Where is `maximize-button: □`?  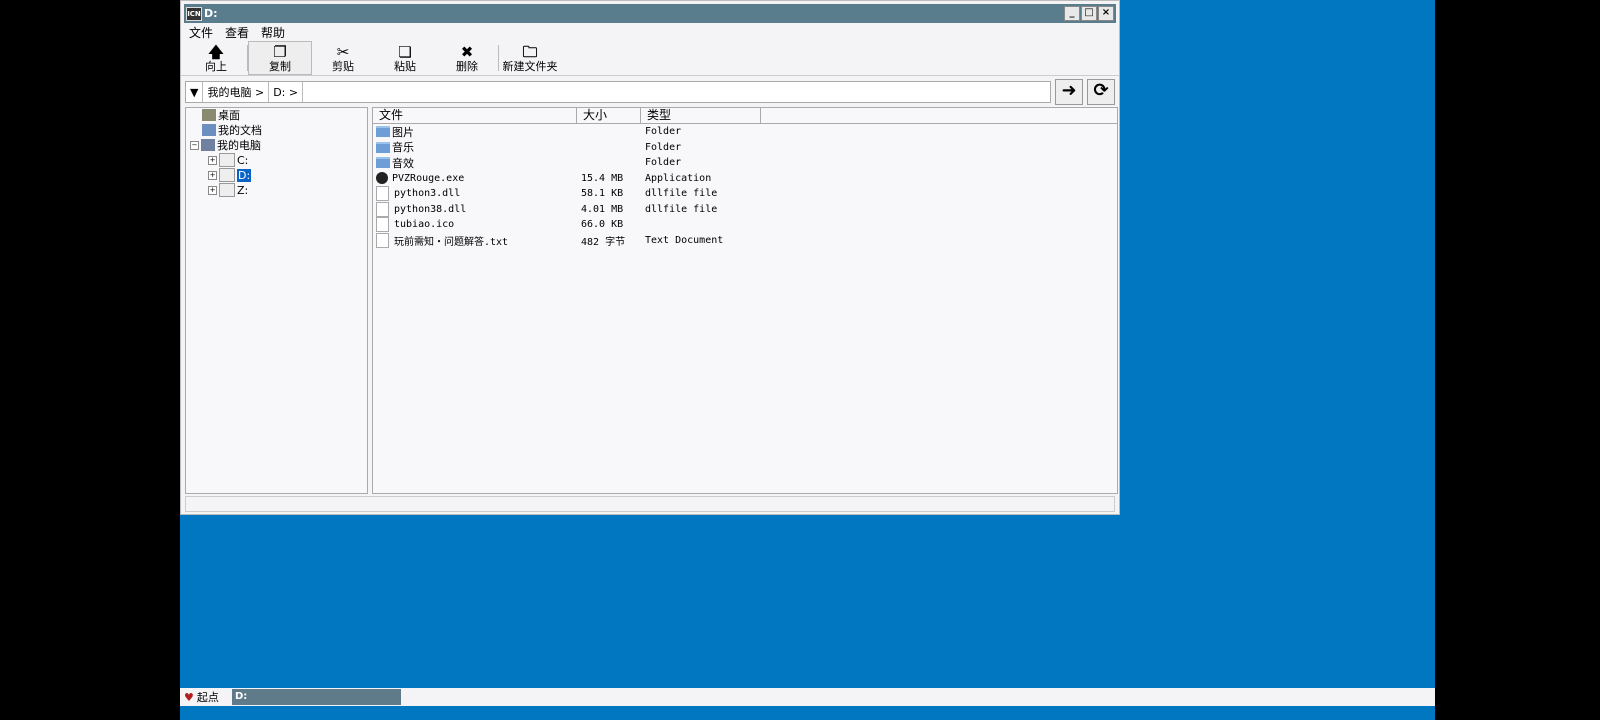
maximize-button: □ is located at coordinates (1089, 13).